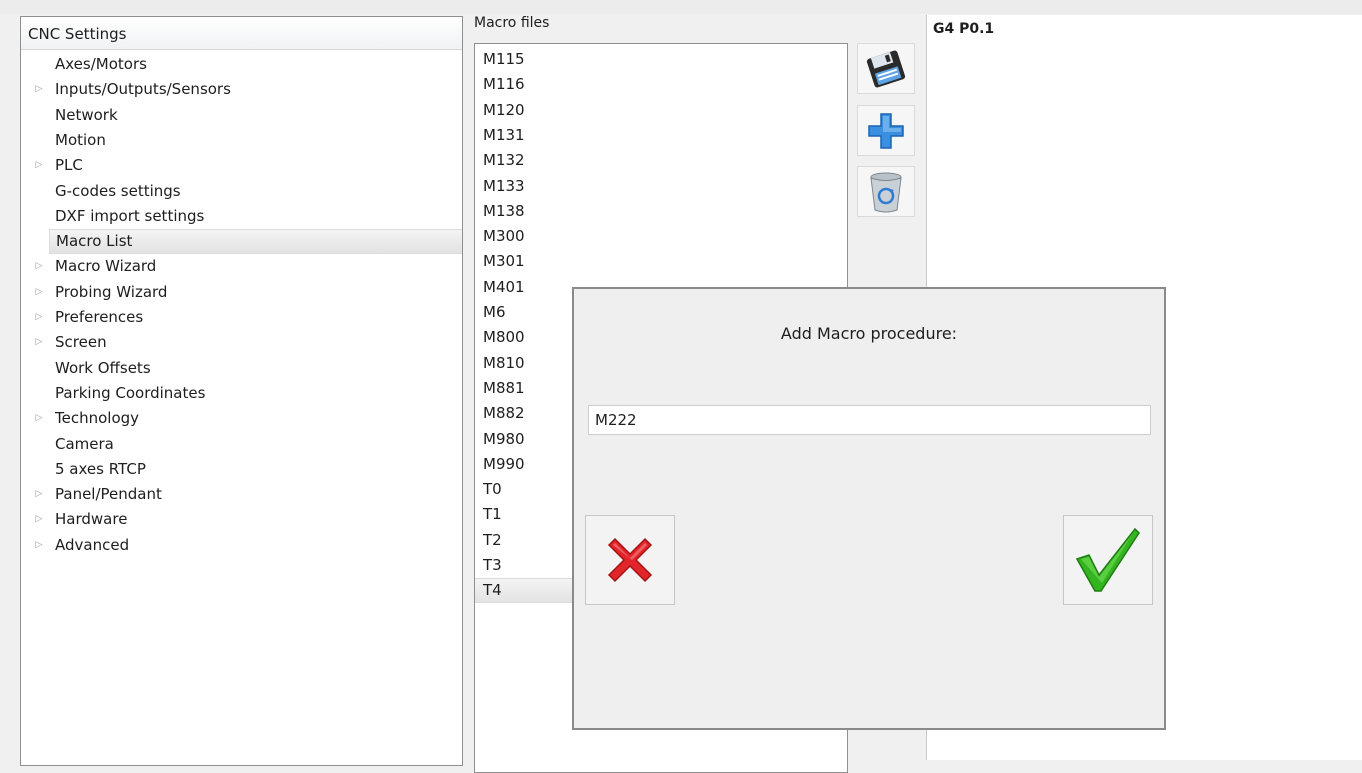 Image resolution: width=1362 pixels, height=773 pixels. Describe the element at coordinates (130, 392) in the screenshot. I see `tree-item-label: Parking Coordinates` at that location.